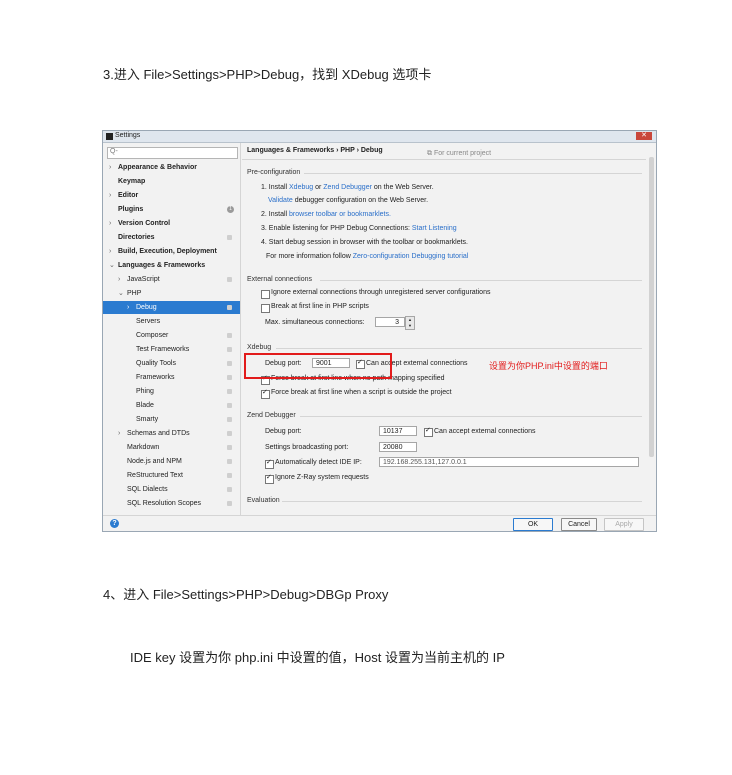 Image resolution: width=732 pixels, height=775 pixels. What do you see at coordinates (146, 307) in the screenshot?
I see `sidebar-item-label: Debug` at bounding box center [146, 307].